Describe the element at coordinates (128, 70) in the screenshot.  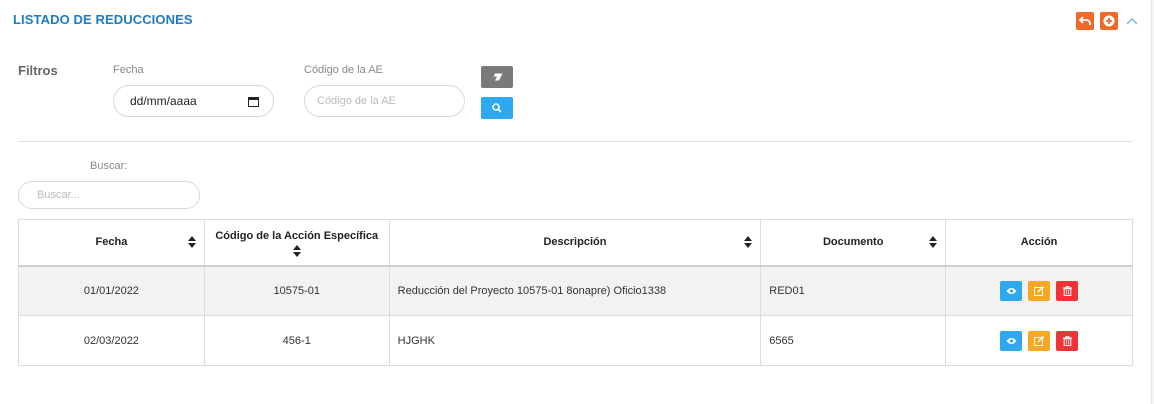
I see `date-label: Fecha` at that location.